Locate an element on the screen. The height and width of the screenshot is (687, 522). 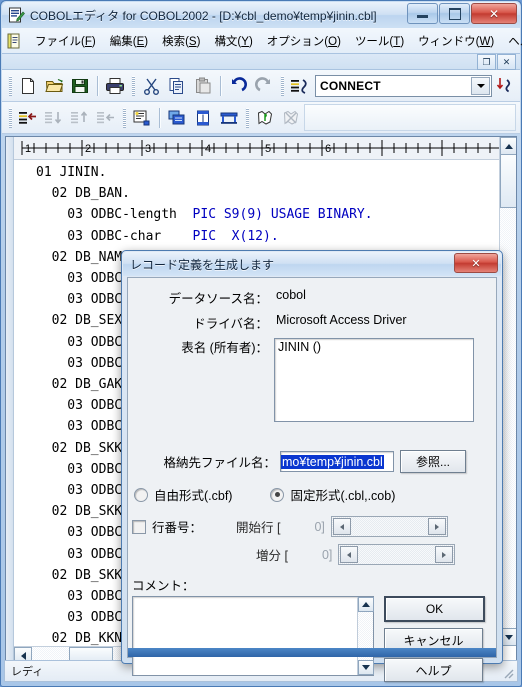
app-icon is located at coordinates (16, 15).